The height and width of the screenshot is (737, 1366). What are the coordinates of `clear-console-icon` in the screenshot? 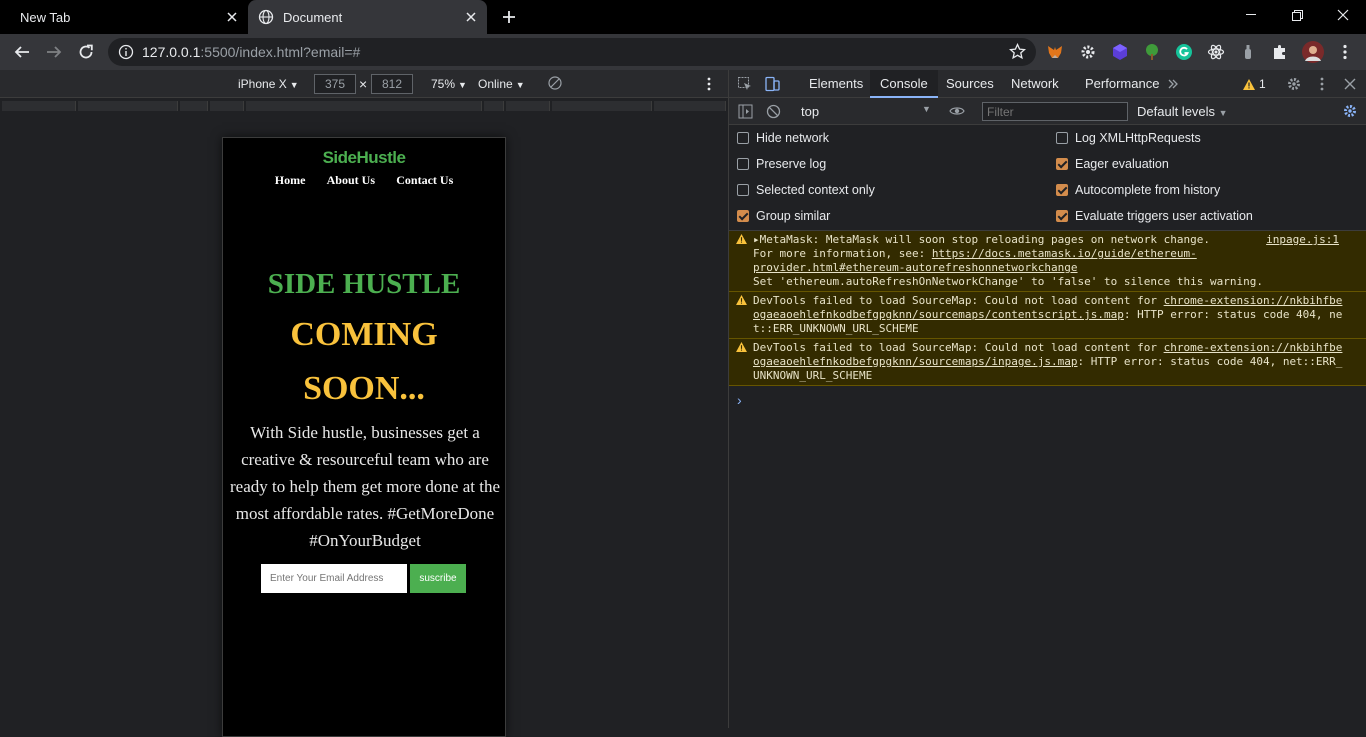 It's located at (773, 111).